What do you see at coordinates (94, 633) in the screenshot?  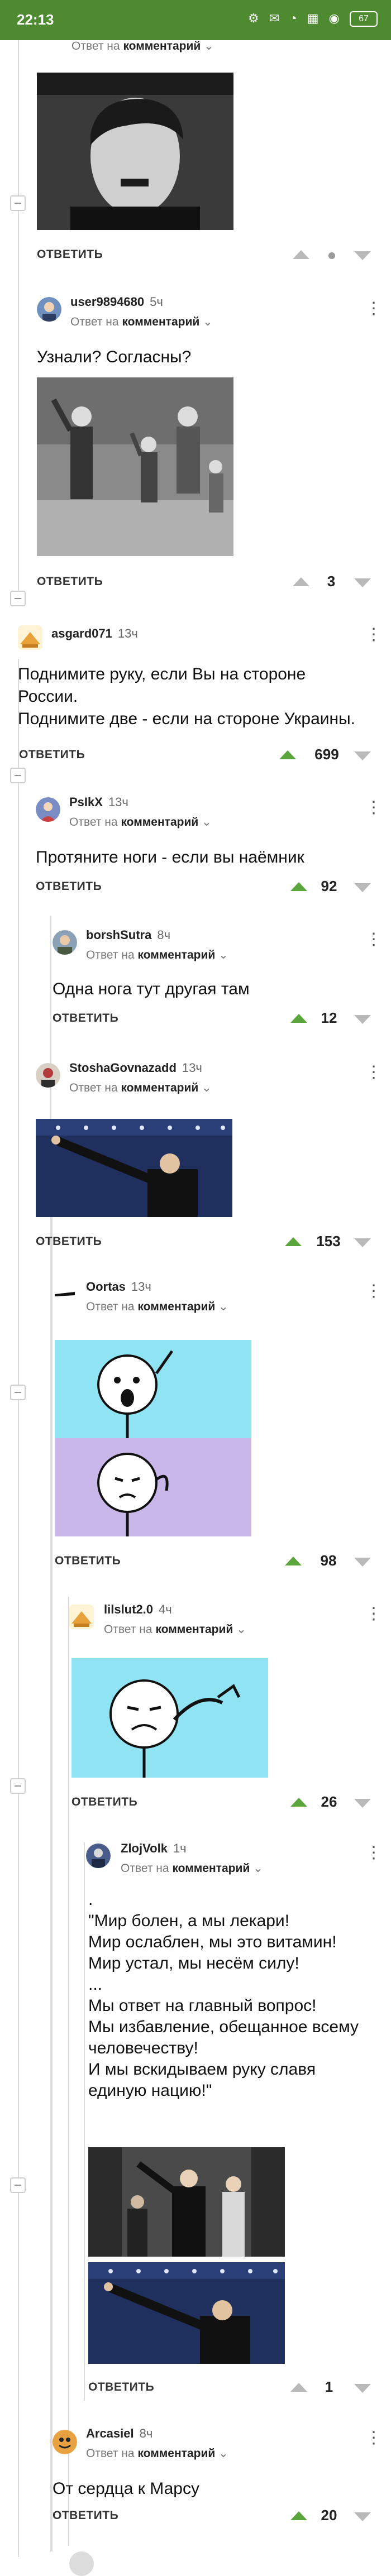 I see `username: asgard071 13ч` at bounding box center [94, 633].